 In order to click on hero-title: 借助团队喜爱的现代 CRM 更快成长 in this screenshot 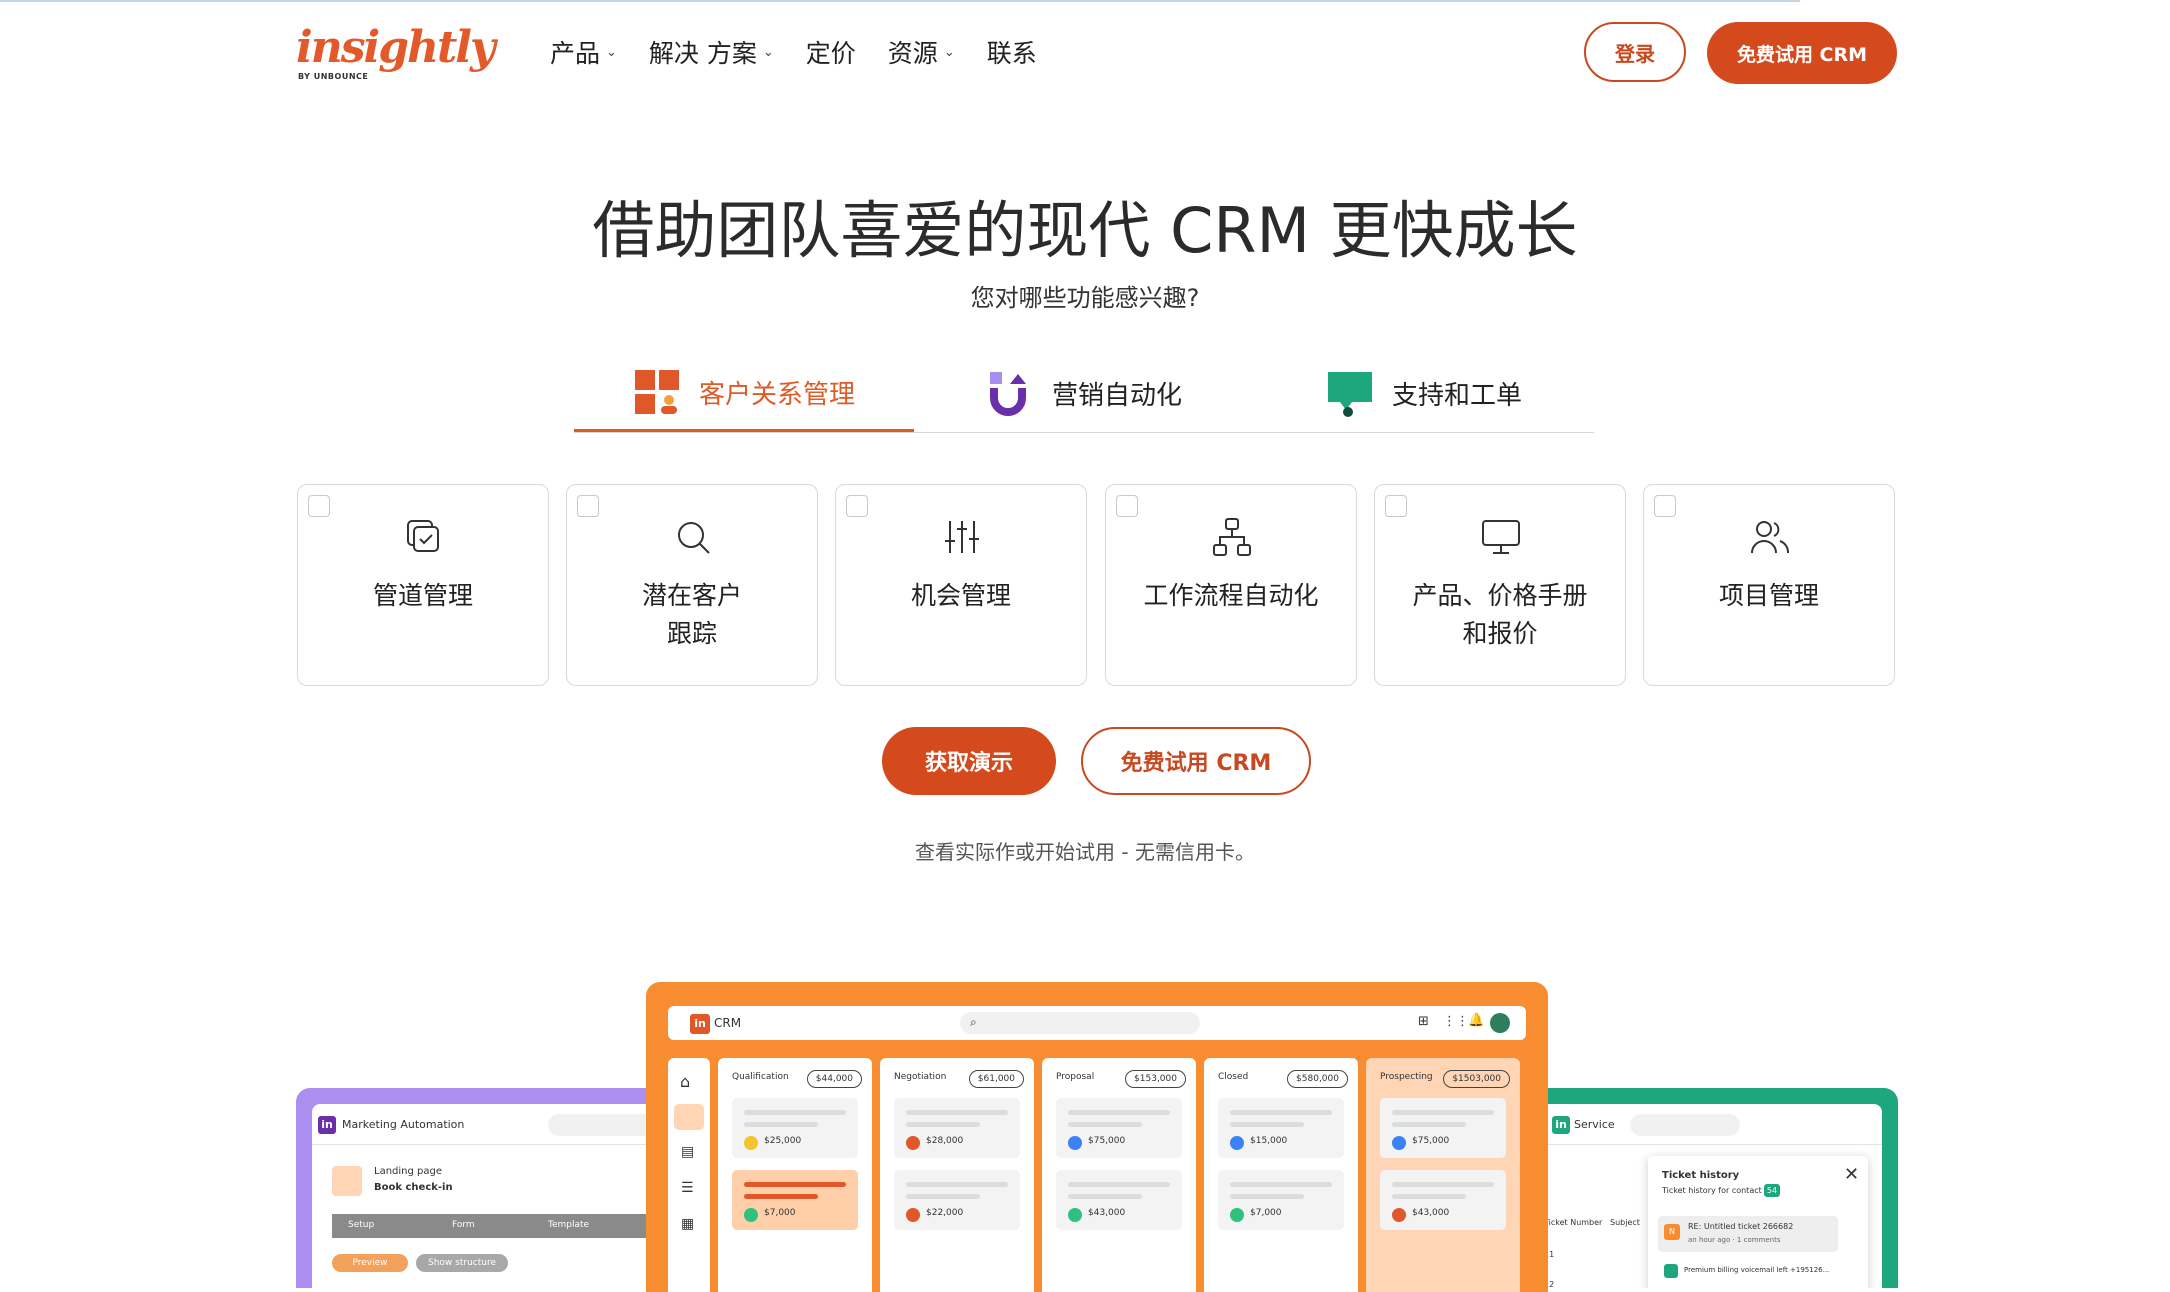, I will do `click(1085, 230)`.